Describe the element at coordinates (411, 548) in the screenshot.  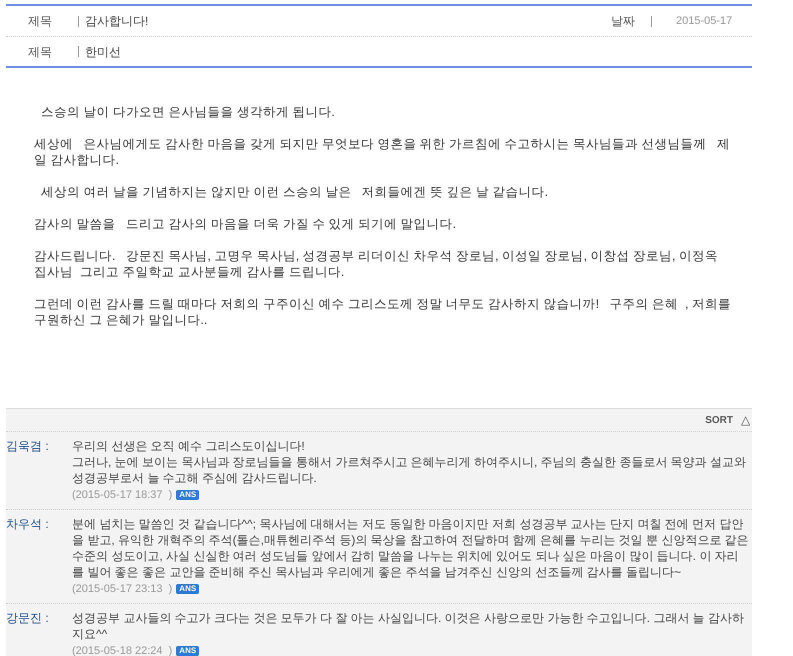
I see `comment-text: 분에 넘치는 말씀인 것 같습니다^^; 목사님에 대해서는 저도 동일한 마음이지만 저희 성경공부 교사는 단지 며칠 전에 먼저 답안을 받고, 유익한 개혁주의 주석(톨슨,매튜헨리주석 등)의 묵상을 참고하여 전달하며 함께 은혜를 누리는 것일 뿐 신앙적으로 같은 수준의 성도이고, 사실 신실한 여러 성도님들 앞에서 감히 말씀을 나누는 위치에 있어도 되나 싶은 마음이 많이 듭니다. 이 자리를 빌어 좋은 좋은 교안을 준비해 주신 목사님과 우리에게 좋은 주석을 남겨주신 신앙의 선조들께 감사를 돌립니다~` at that location.